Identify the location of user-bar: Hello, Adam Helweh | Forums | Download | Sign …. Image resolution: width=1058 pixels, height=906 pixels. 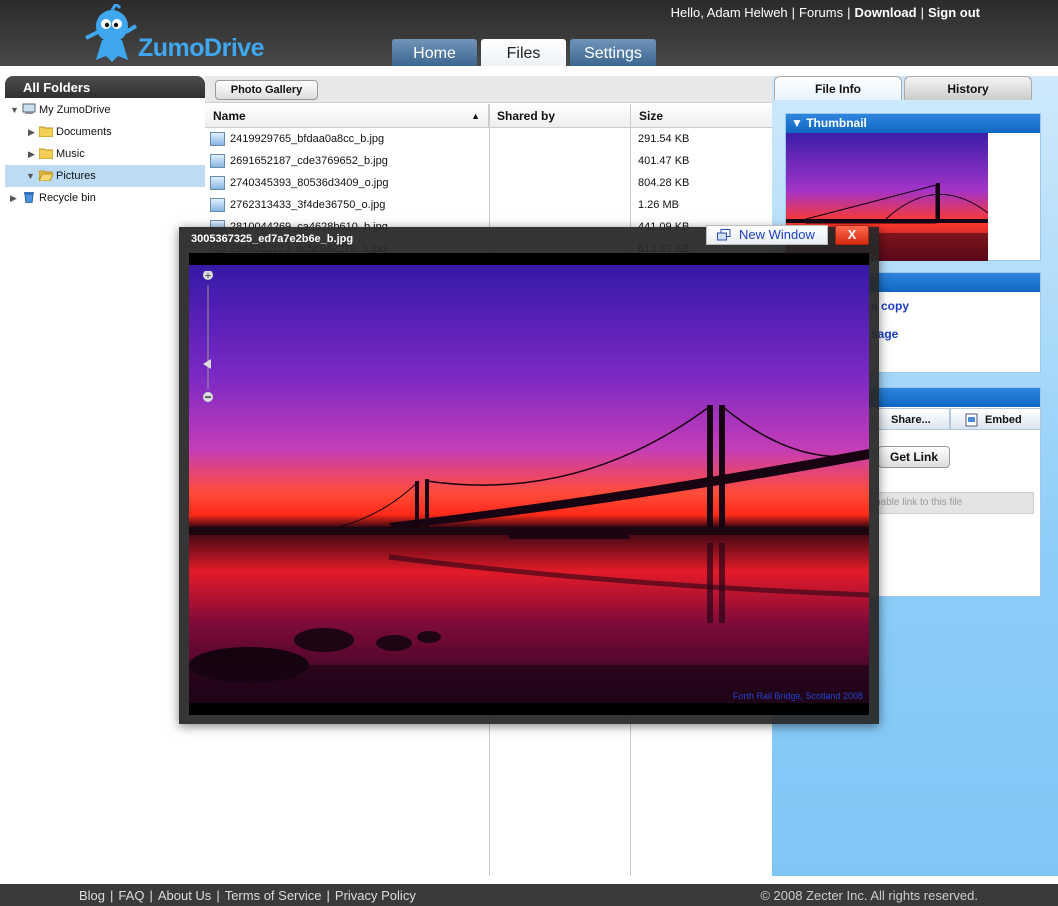
(825, 12).